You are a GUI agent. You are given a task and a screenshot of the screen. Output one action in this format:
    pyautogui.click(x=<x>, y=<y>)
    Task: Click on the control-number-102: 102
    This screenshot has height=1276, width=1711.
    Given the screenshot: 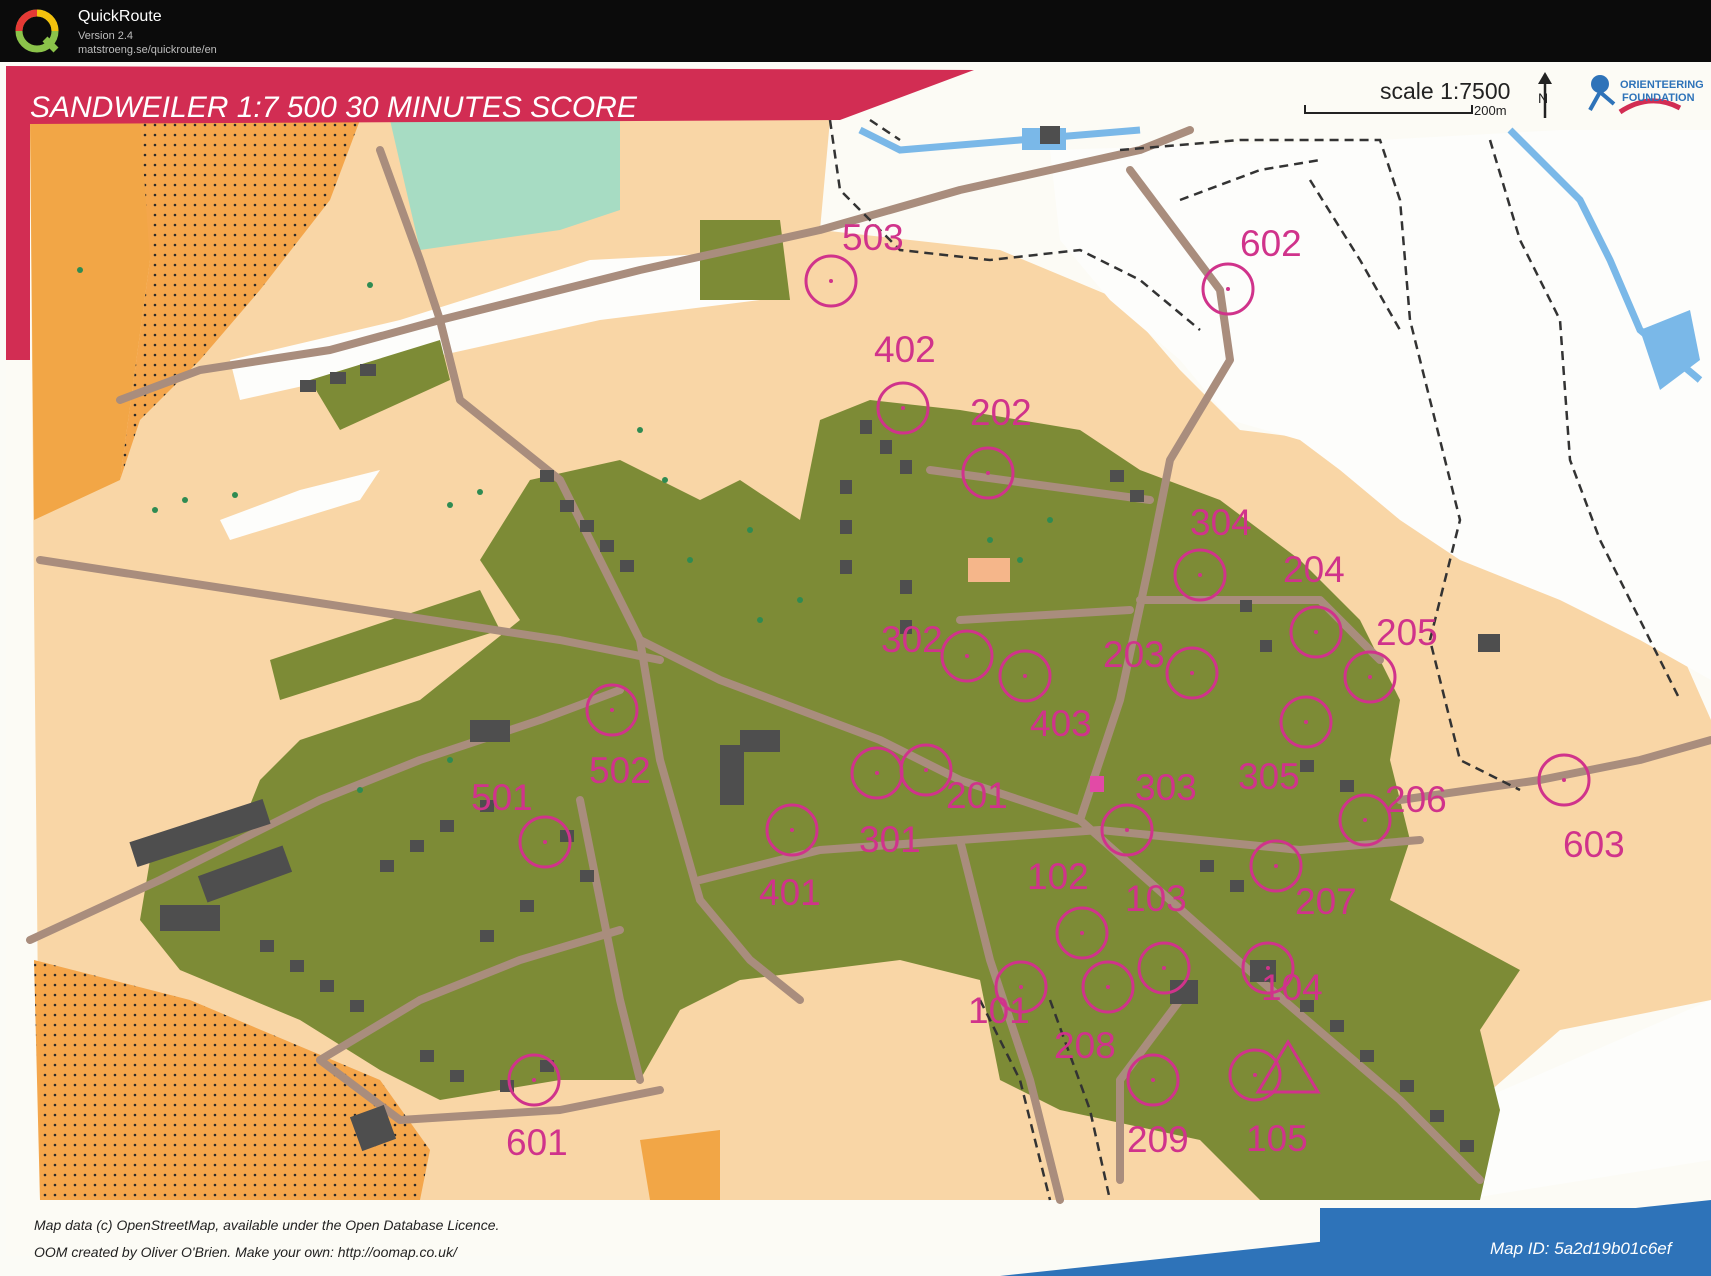 What is the action you would take?
    pyautogui.click(x=1058, y=876)
    